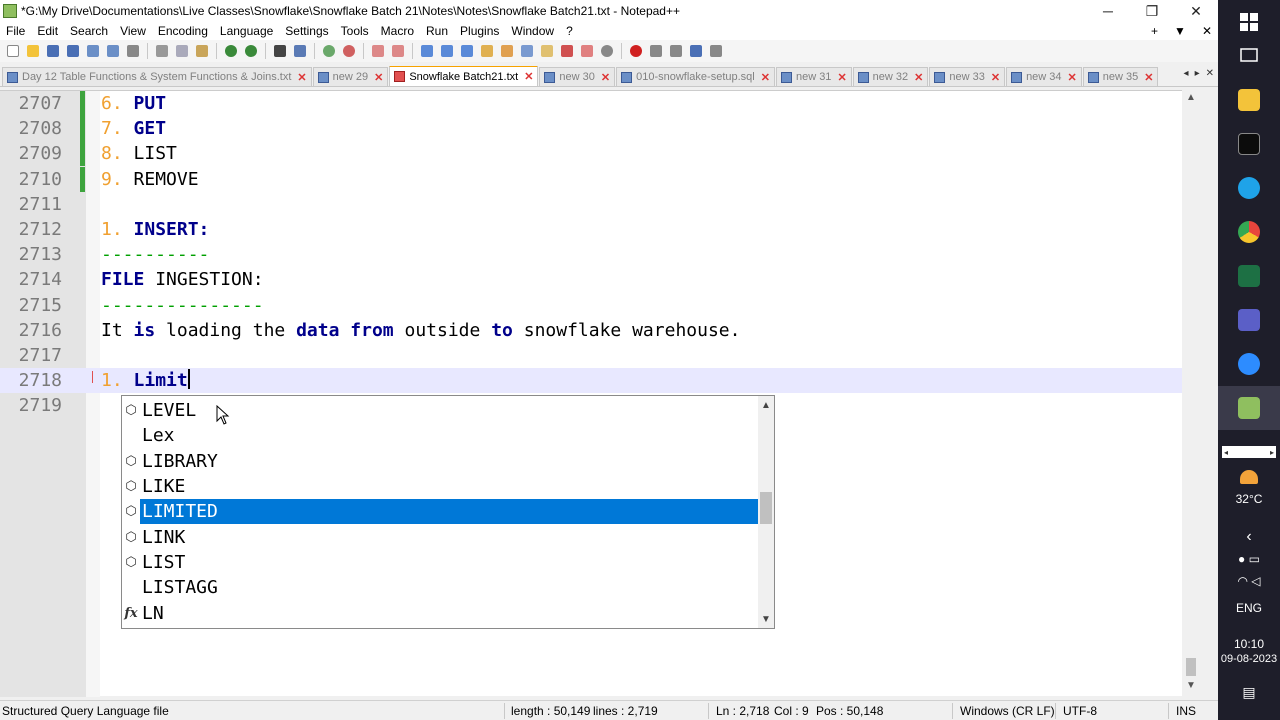 The height and width of the screenshot is (720, 1280). I want to click on language-indicator: ENG, so click(1249, 608).